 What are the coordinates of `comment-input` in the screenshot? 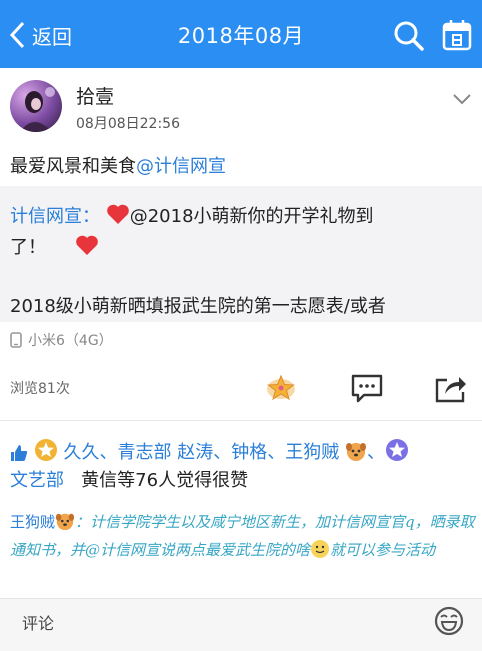 It's located at (220, 623).